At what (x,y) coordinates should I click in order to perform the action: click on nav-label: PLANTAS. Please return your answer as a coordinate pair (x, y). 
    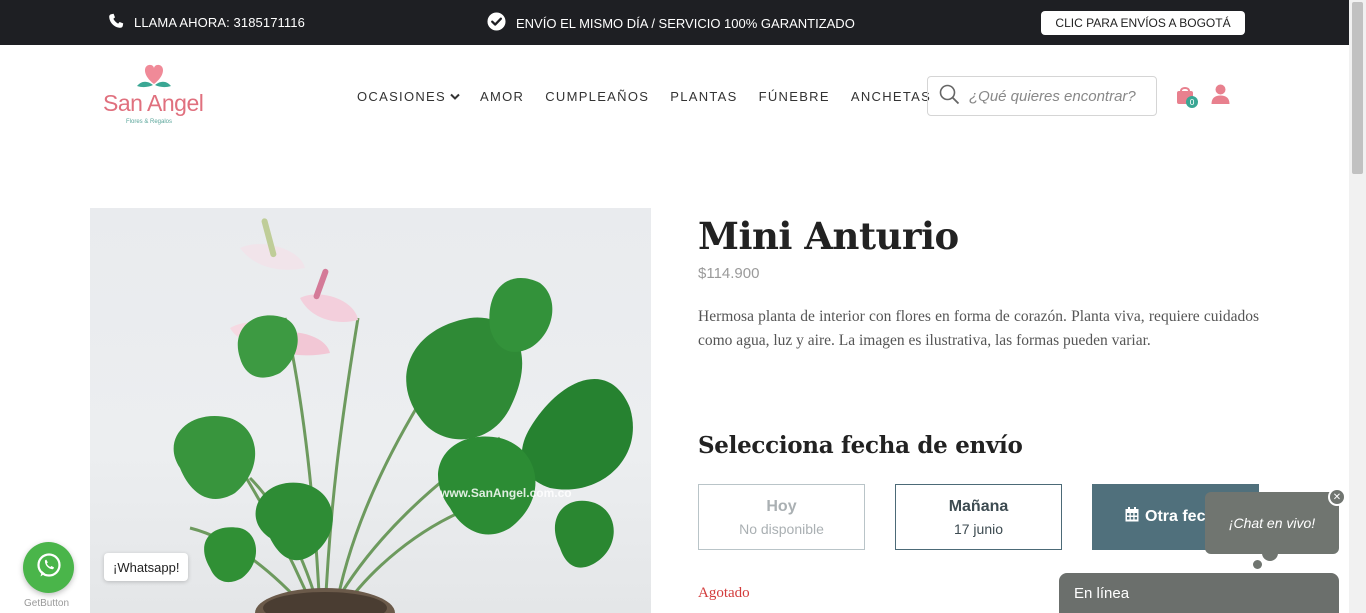
    Looking at the image, I should click on (704, 96).